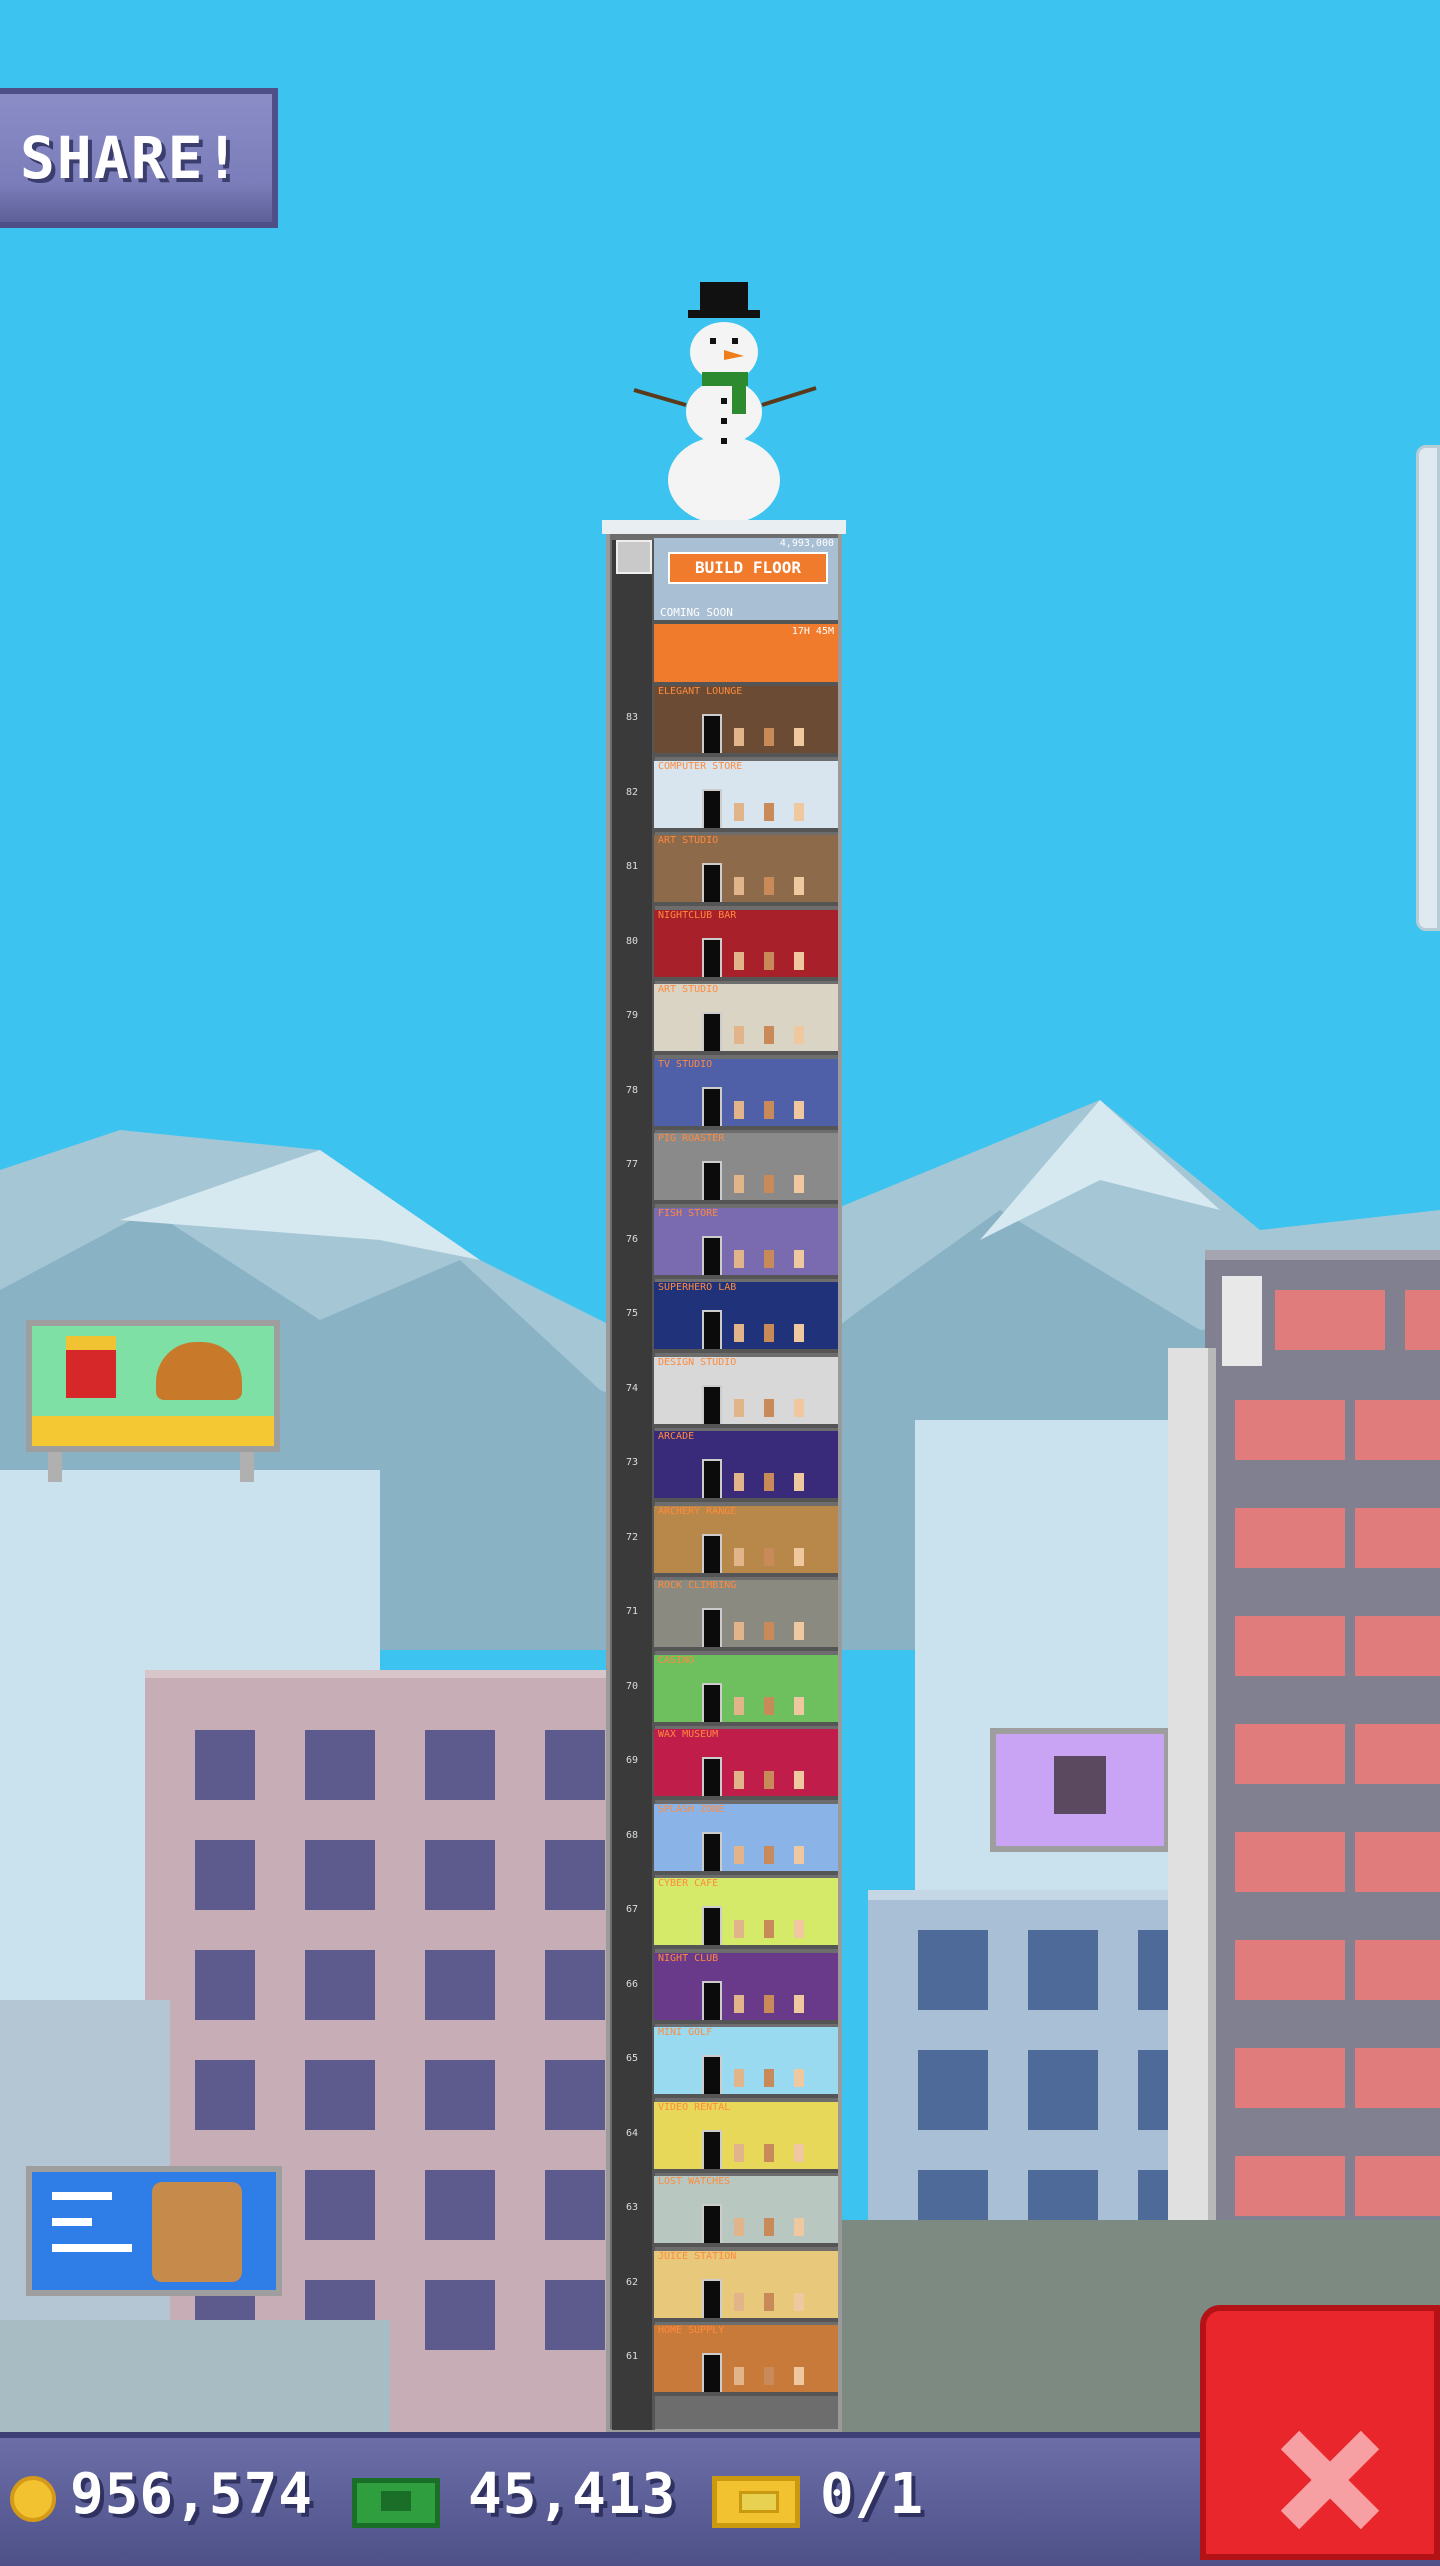 The image size is (1440, 2566). What do you see at coordinates (697, 1511) in the screenshot?
I see `floor-name: ARCHERY RANGE` at bounding box center [697, 1511].